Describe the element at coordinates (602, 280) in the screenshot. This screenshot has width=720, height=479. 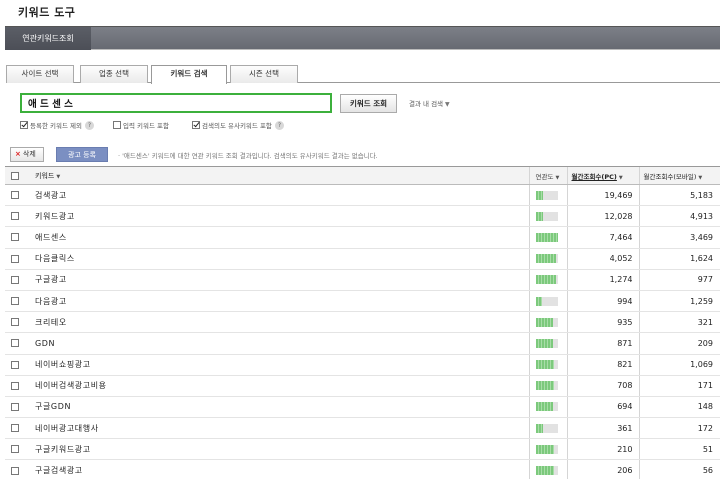
I see `monthly-pc-cell: 1,274` at that location.